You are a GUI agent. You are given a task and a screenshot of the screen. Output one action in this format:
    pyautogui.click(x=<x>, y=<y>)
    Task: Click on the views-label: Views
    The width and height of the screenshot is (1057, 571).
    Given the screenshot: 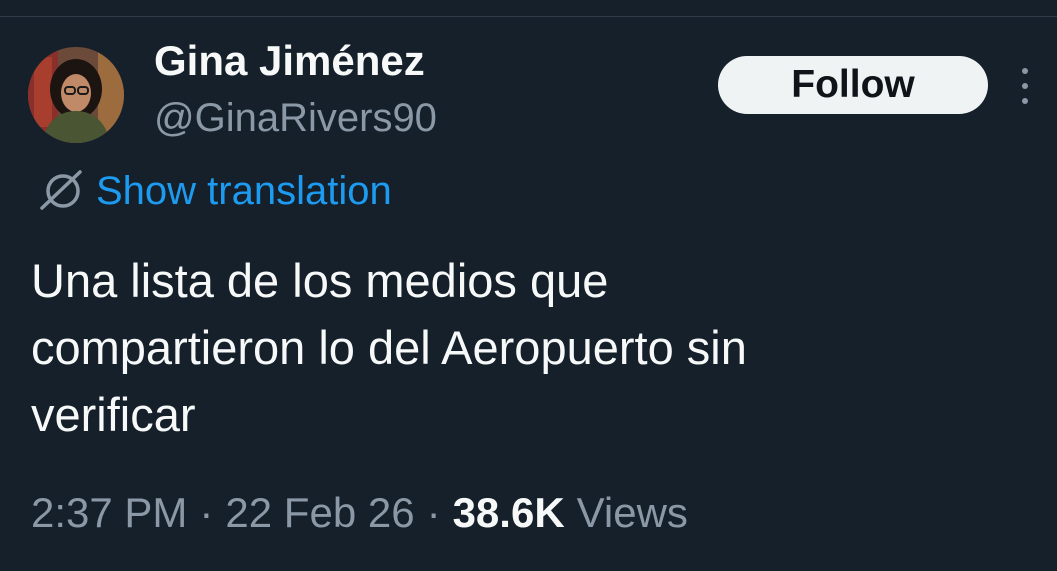 What is the action you would take?
    pyautogui.click(x=632, y=512)
    